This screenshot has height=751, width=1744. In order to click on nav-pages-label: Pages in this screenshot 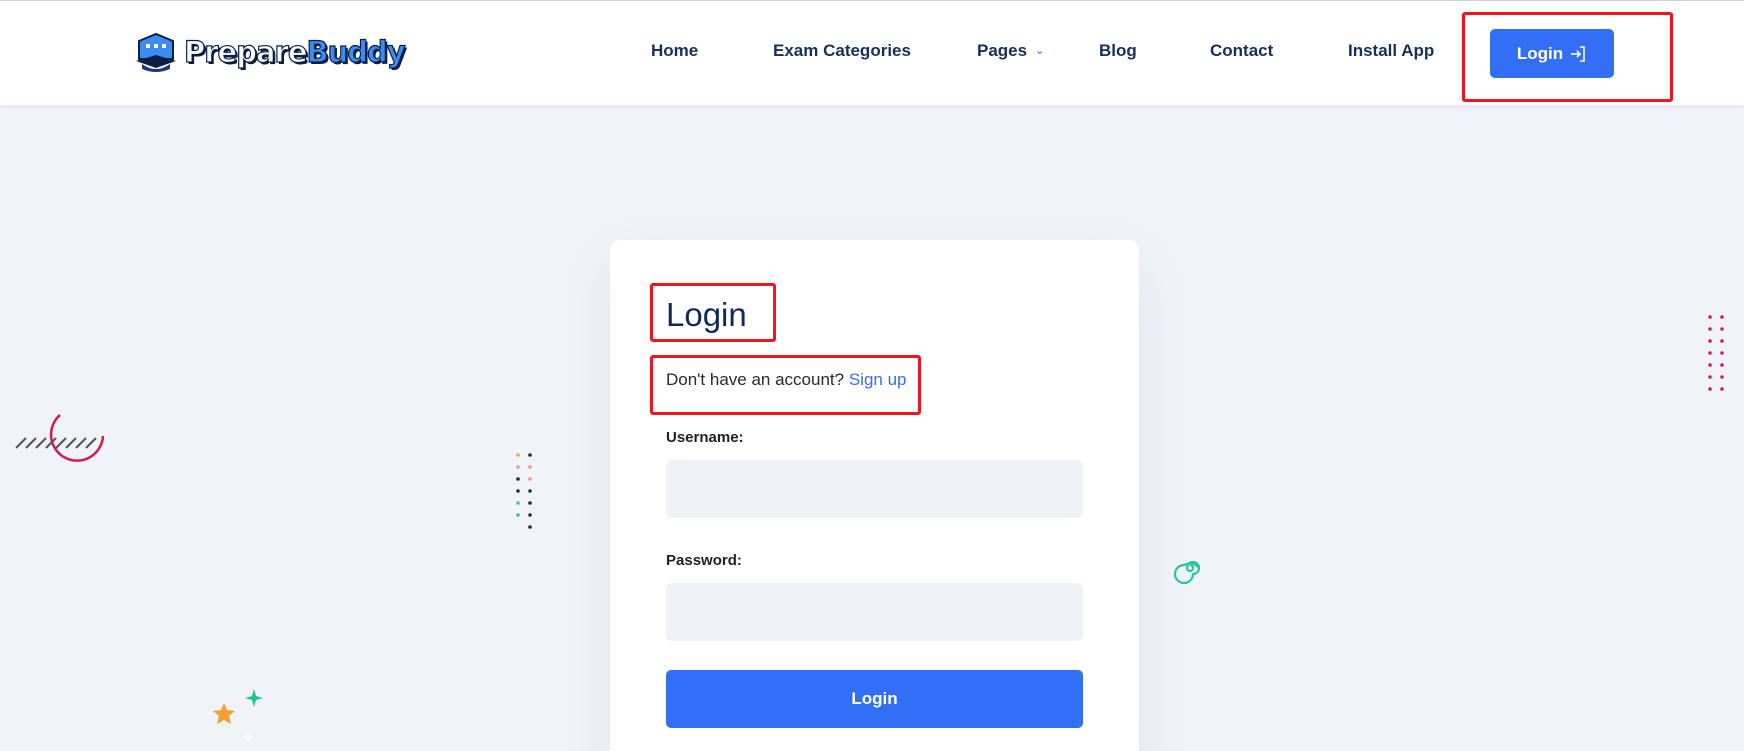, I will do `click(1002, 50)`.